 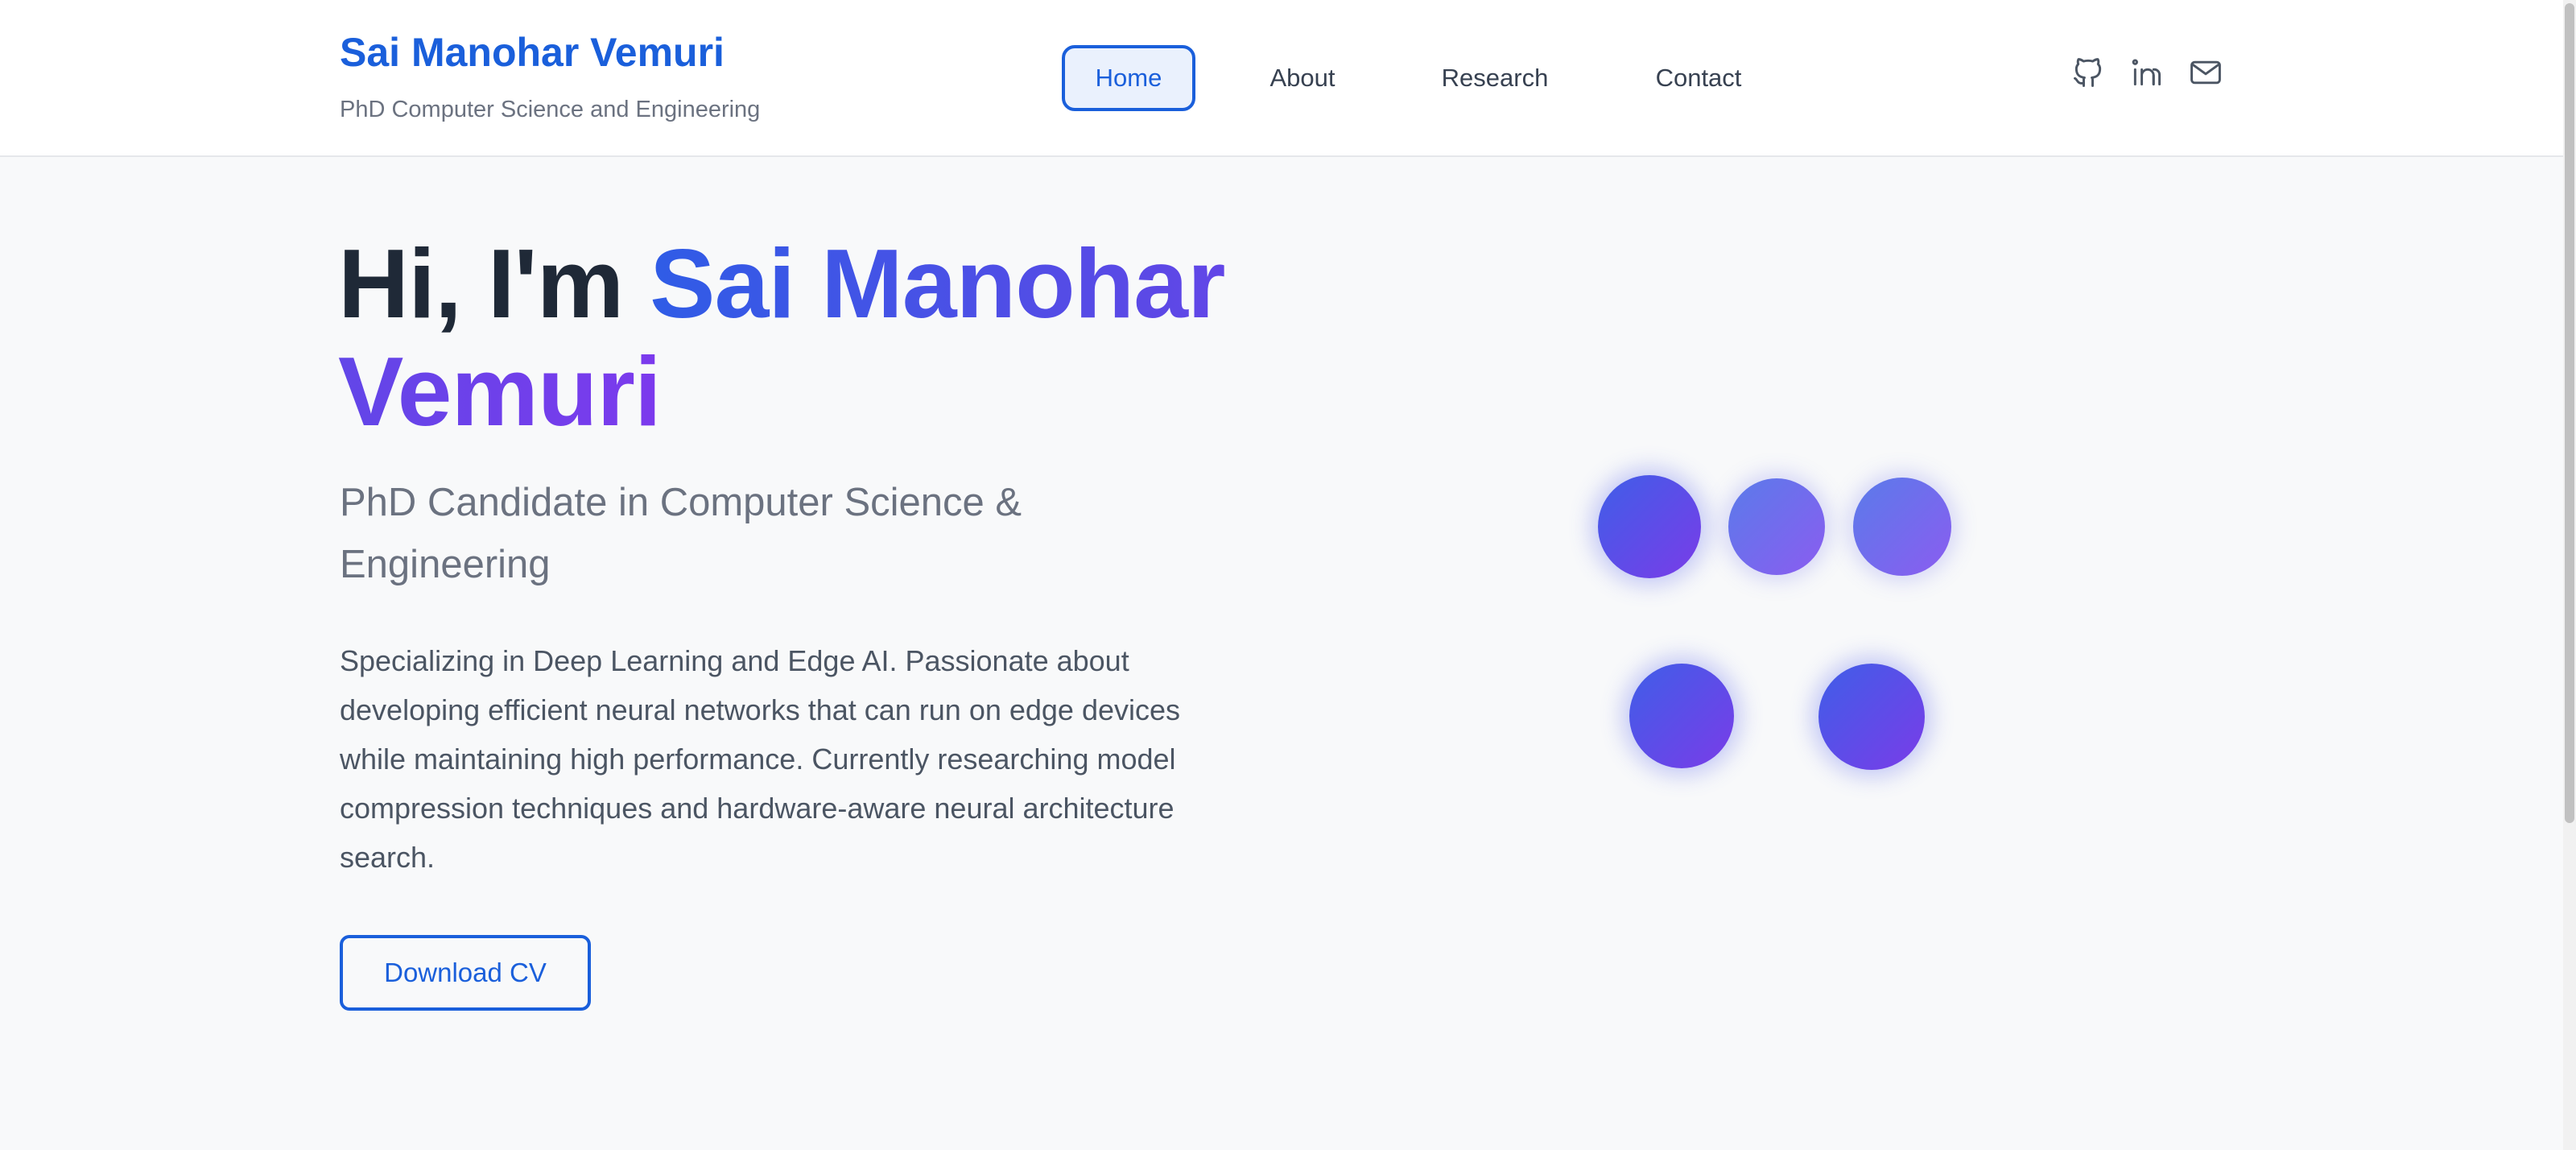 What do you see at coordinates (797, 338) in the screenshot?
I see `hero-title: Hi, I'm Sai Manohar Vemuri` at bounding box center [797, 338].